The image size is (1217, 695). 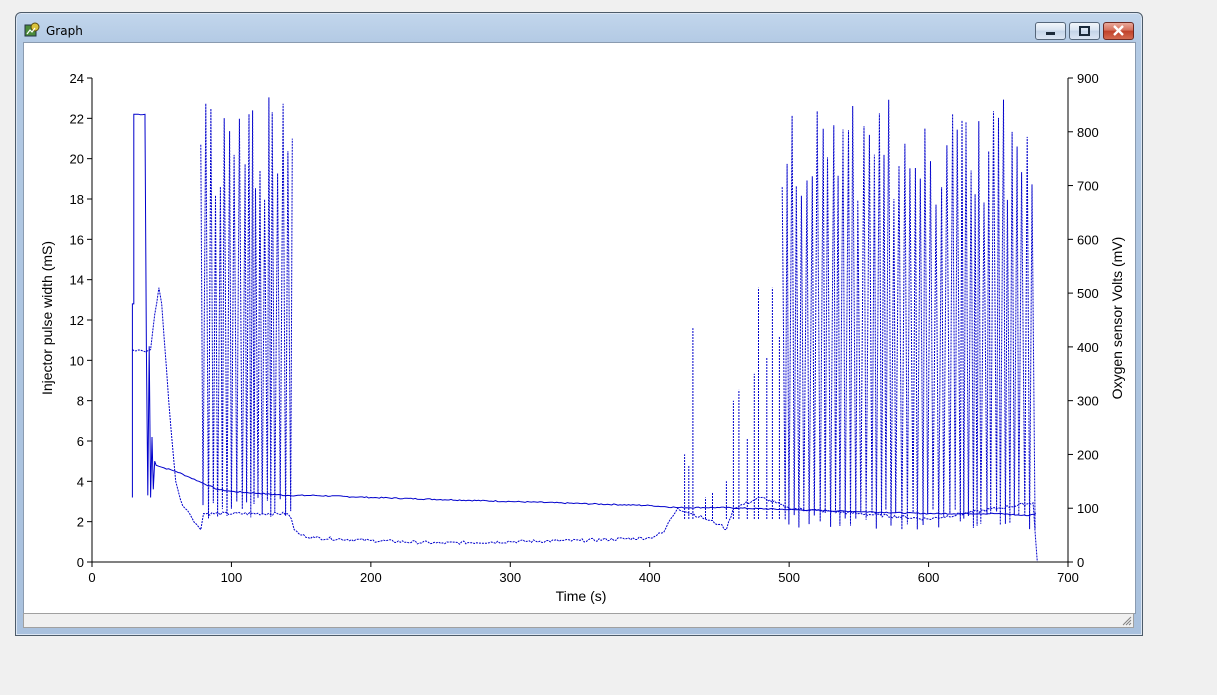 I want to click on right-tick-label: 300, so click(x=1088, y=401).